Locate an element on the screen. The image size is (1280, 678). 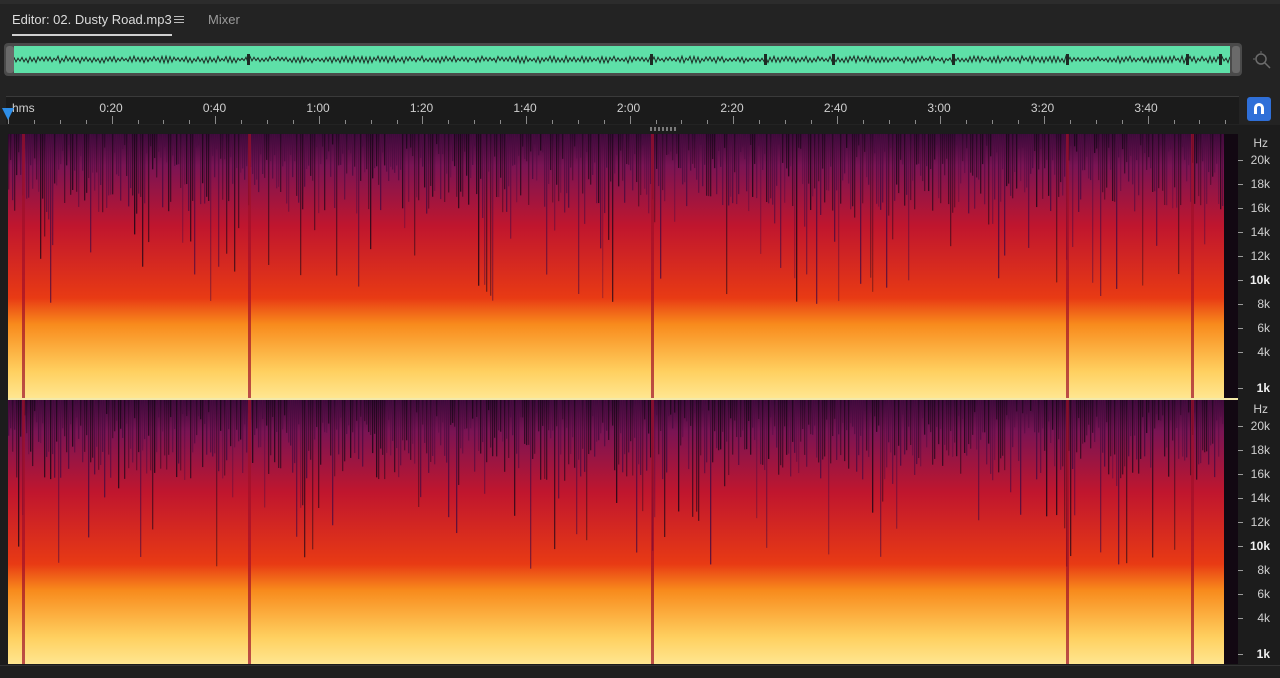
frequency-label: 16k is located at coordinates (1260, 208).